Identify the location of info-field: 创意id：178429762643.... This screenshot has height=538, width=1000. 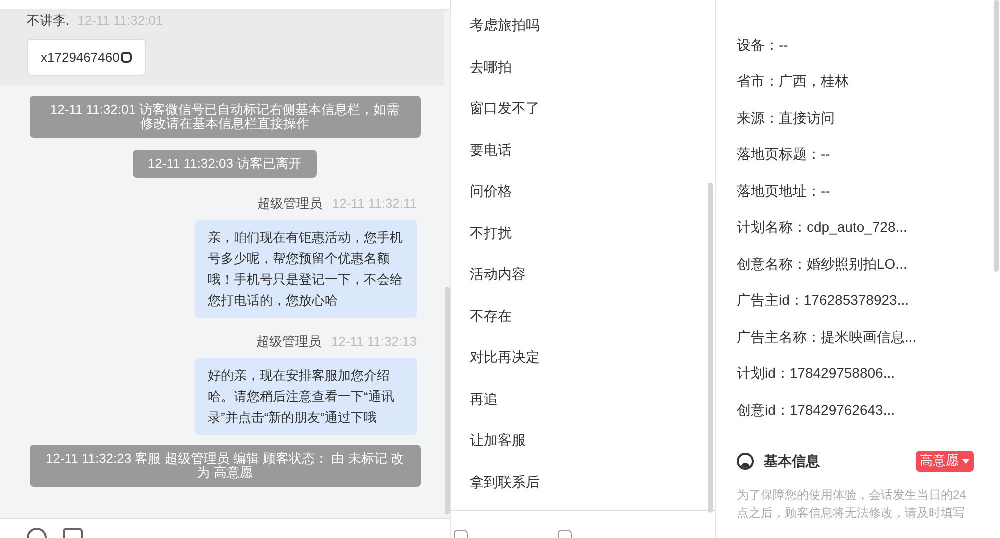
(868, 410).